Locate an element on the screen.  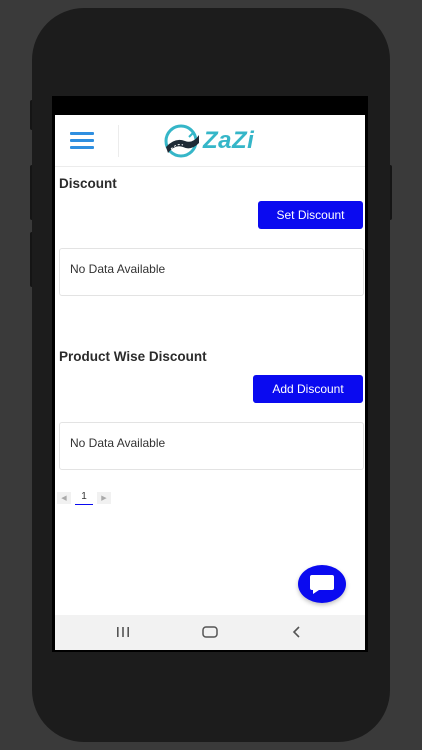
android-nav-bar is located at coordinates (210, 632).